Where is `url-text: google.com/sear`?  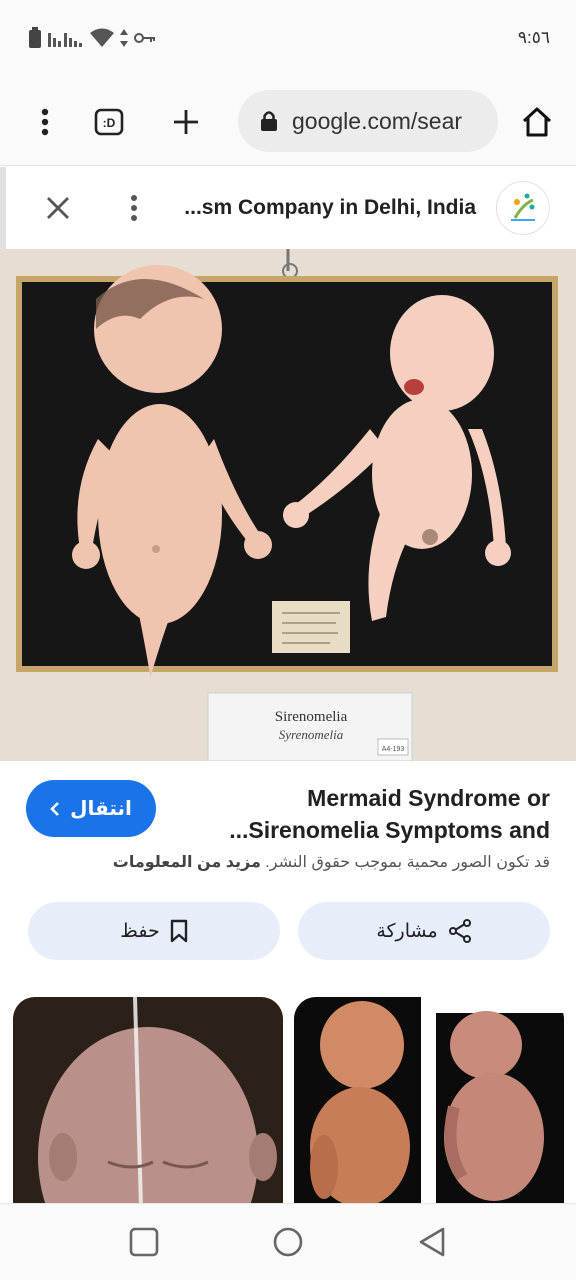 url-text: google.com/sear is located at coordinates (377, 120).